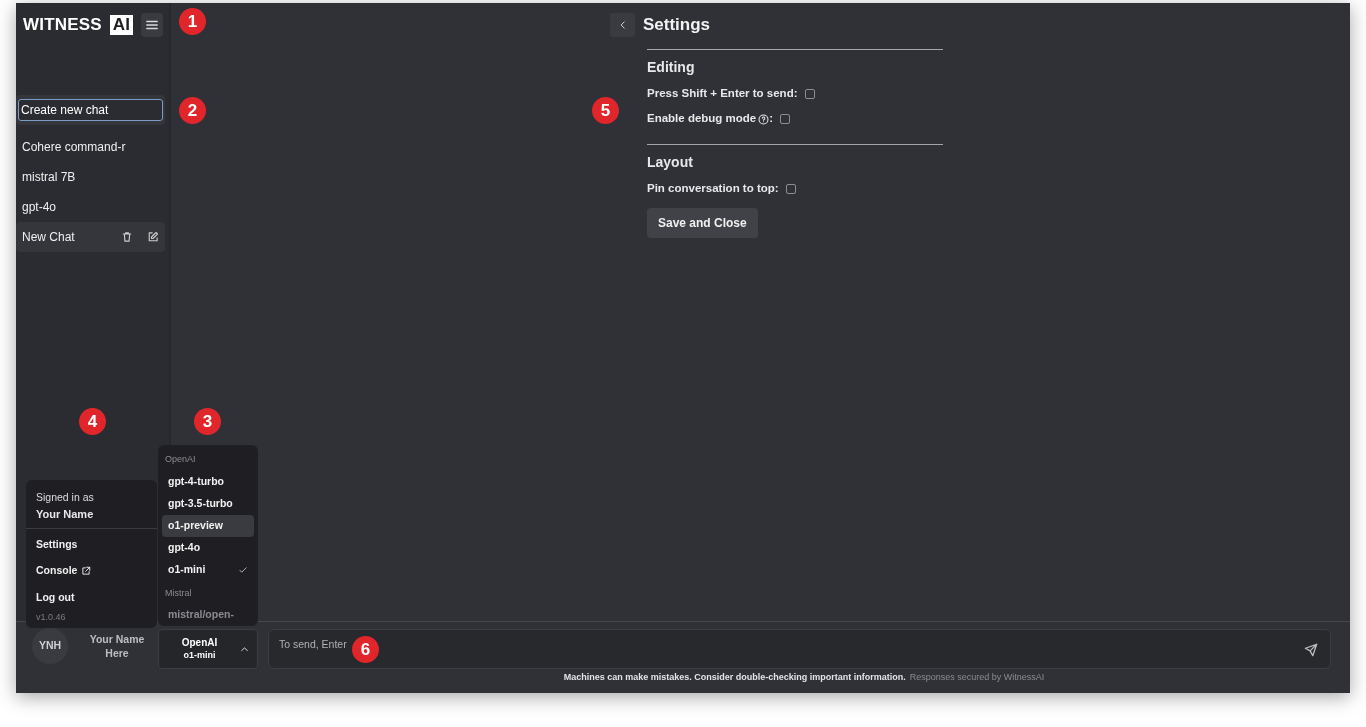 The width and height of the screenshot is (1366, 727). What do you see at coordinates (91, 597) in the screenshot?
I see `menu-item: Log out` at bounding box center [91, 597].